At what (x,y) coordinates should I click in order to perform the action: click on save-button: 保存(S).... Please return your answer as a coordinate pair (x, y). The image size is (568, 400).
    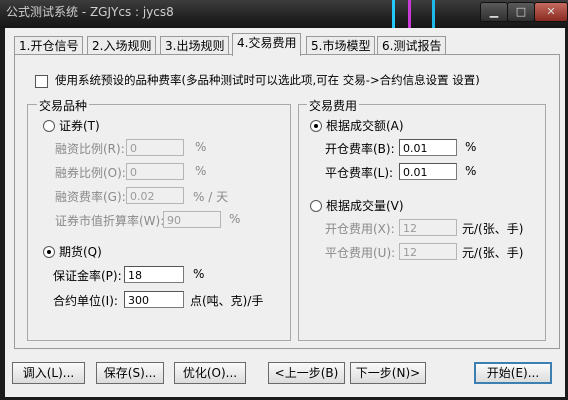
    Looking at the image, I should click on (130, 373).